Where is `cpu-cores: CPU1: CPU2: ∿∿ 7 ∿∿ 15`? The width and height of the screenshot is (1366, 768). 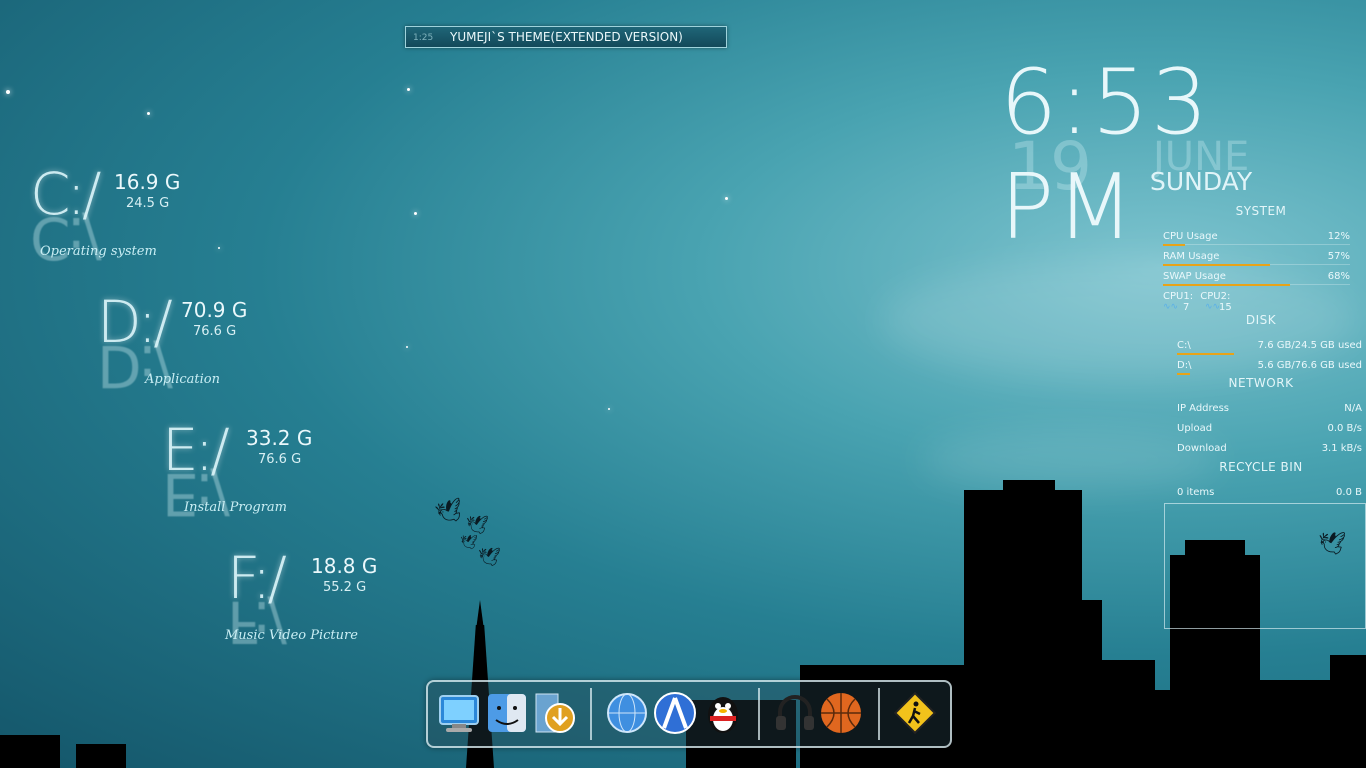 cpu-cores: CPU1: CPU2: ∿∿ 7 ∿∿ 15 is located at coordinates (1223, 302).